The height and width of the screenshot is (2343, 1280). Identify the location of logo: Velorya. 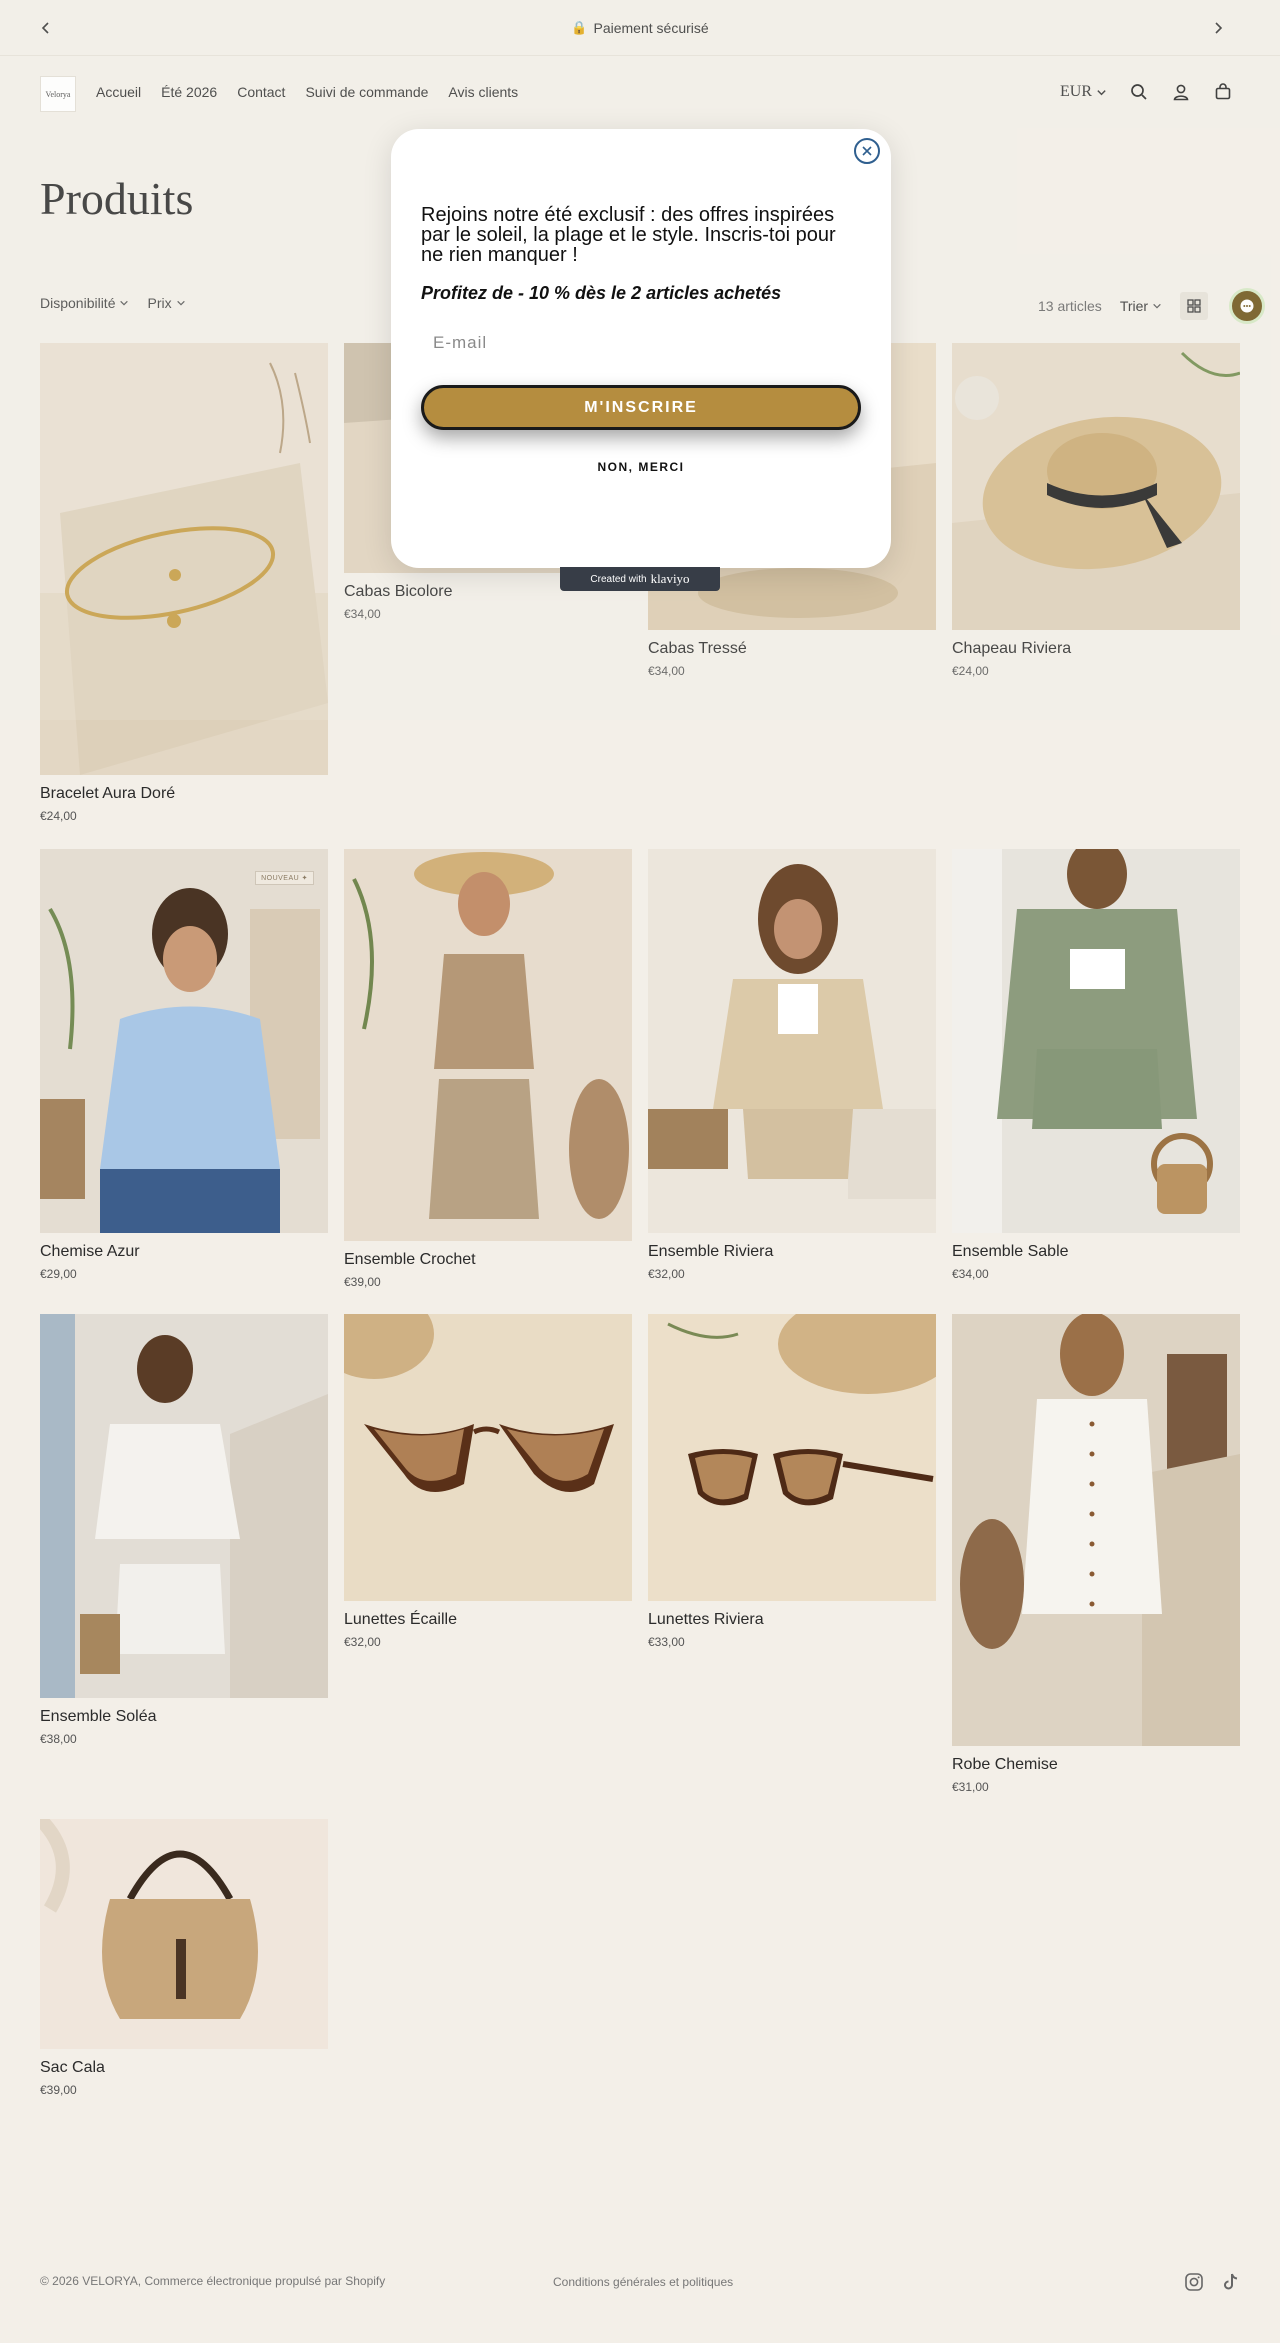
(58, 94).